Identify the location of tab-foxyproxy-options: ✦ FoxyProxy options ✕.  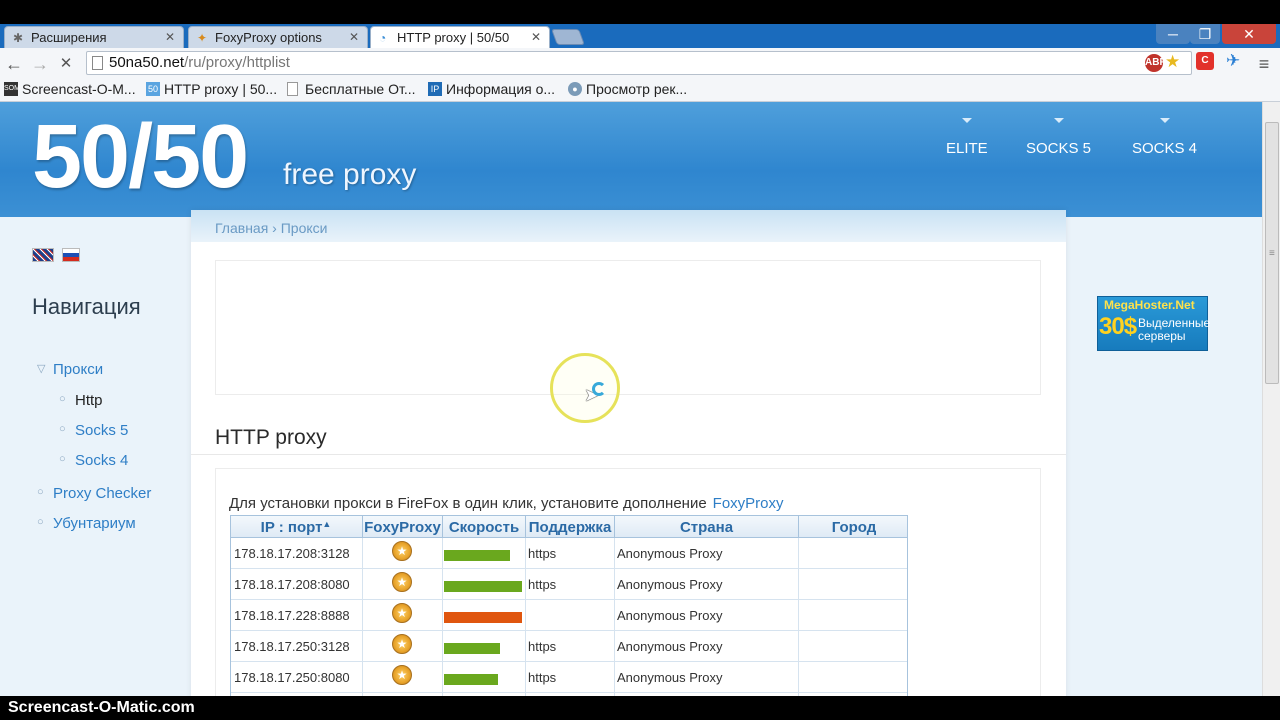
(278, 37).